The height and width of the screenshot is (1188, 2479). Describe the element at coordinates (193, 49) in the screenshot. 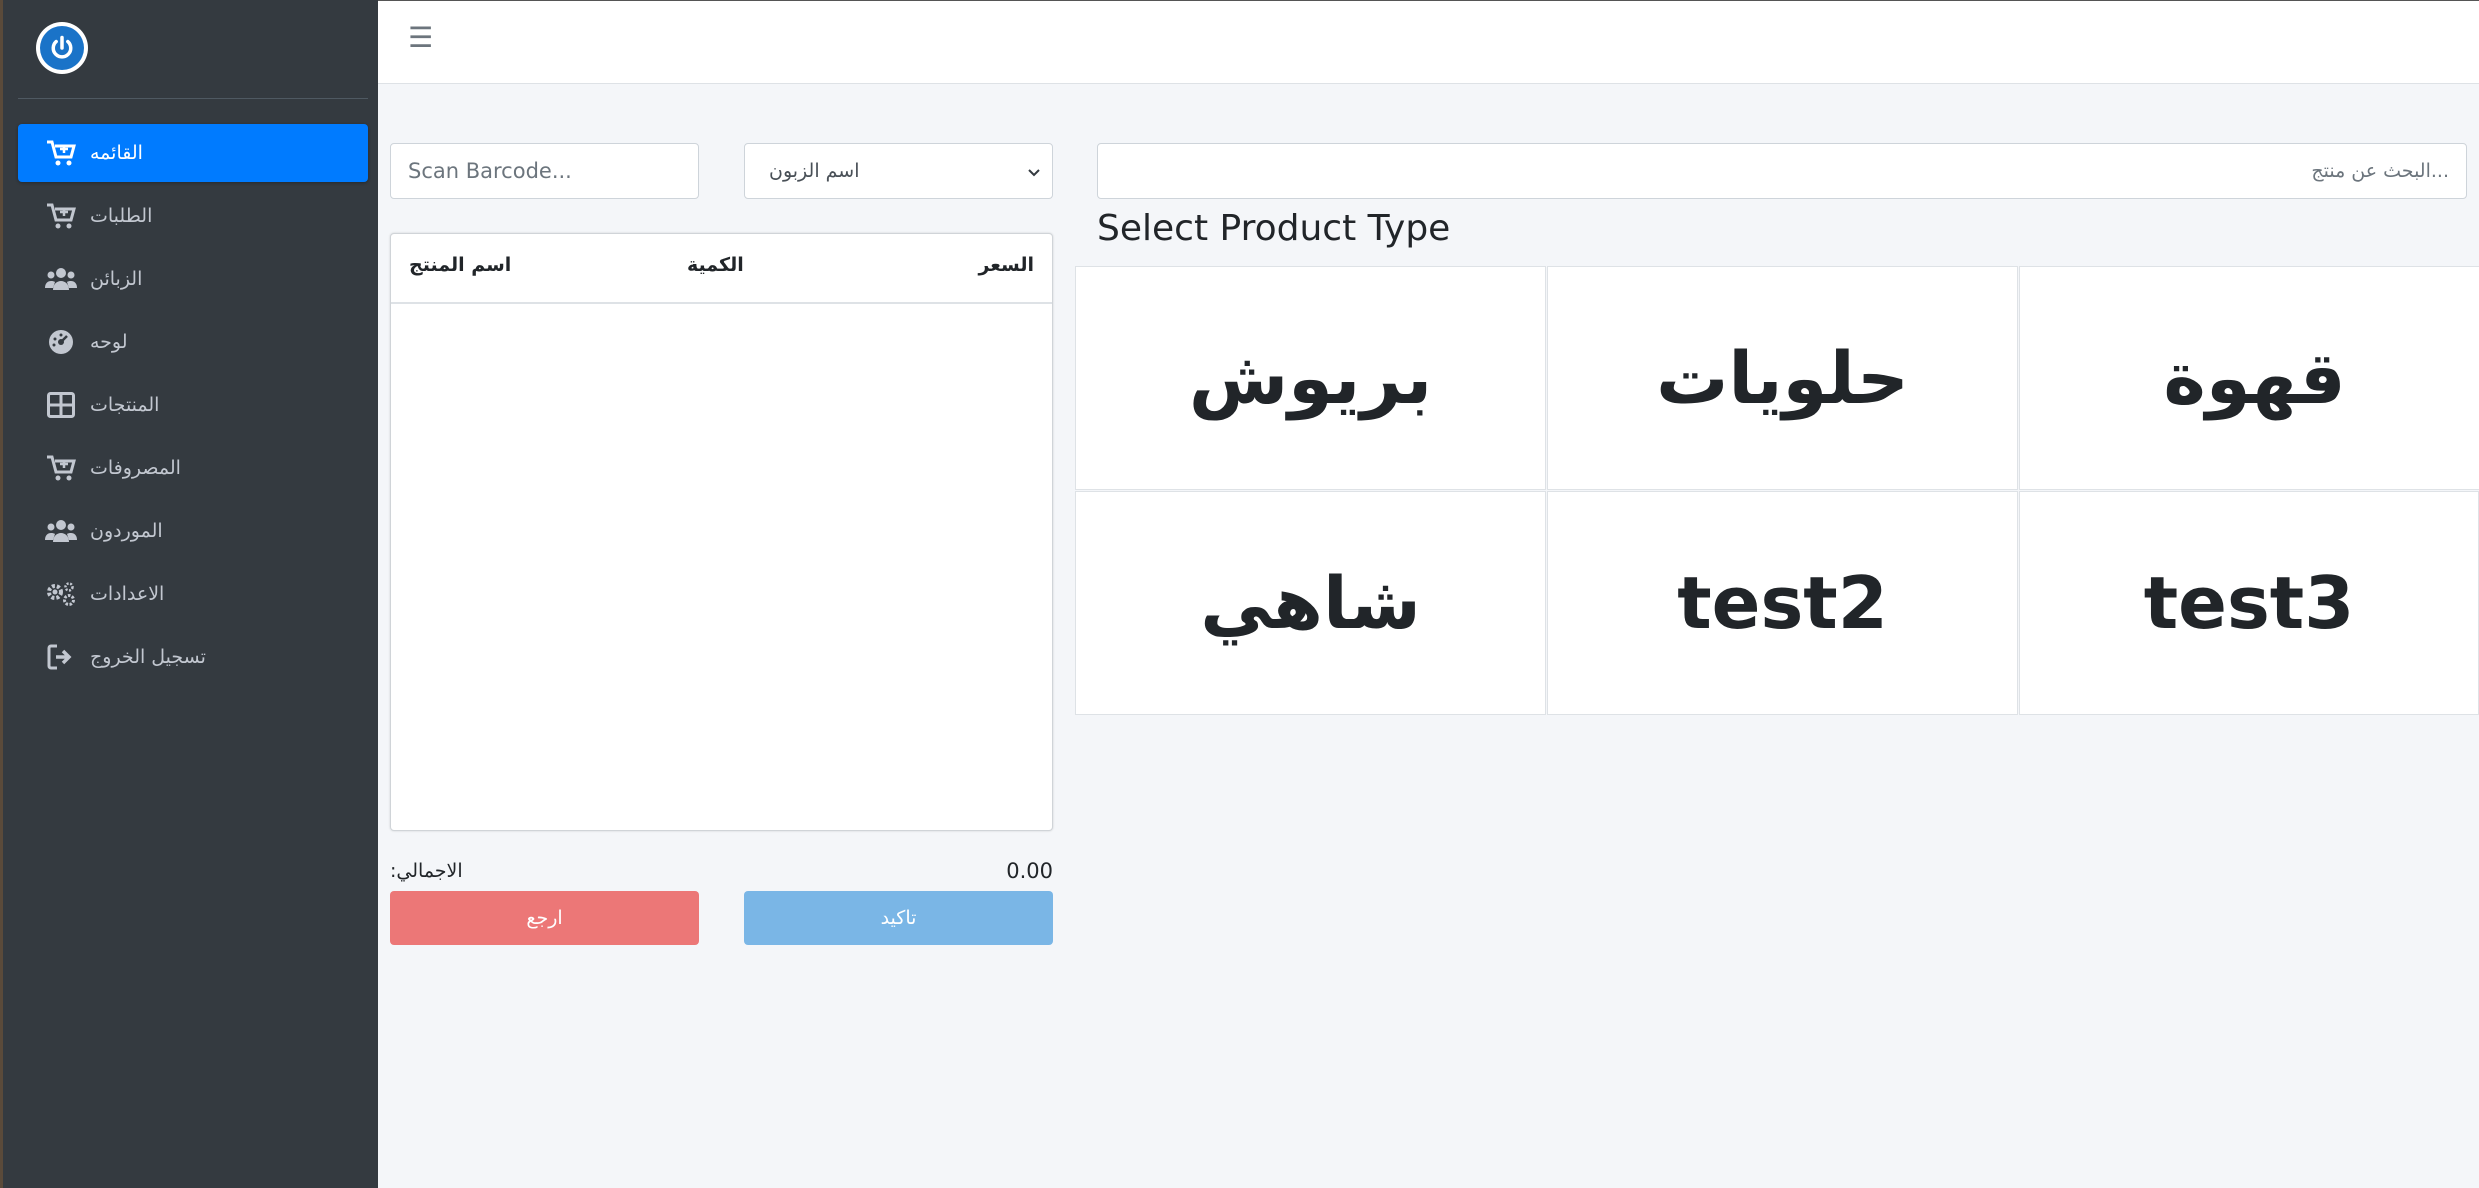

I see `brand` at that location.